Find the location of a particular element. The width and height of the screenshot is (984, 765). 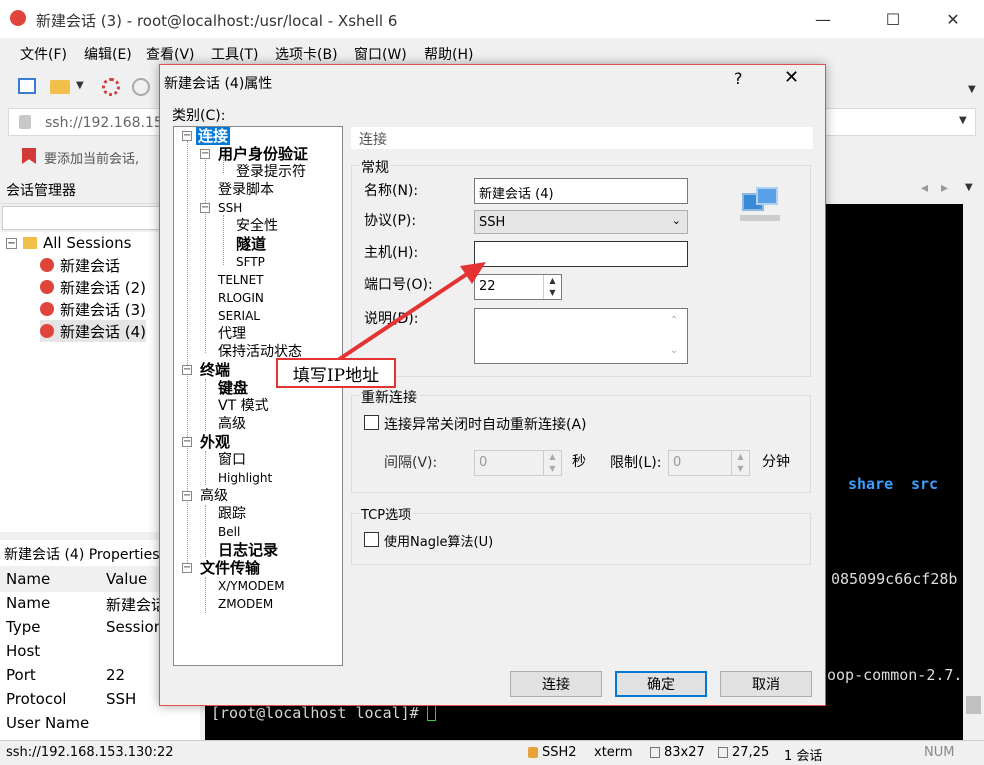

property-name: Name is located at coordinates (28, 603).